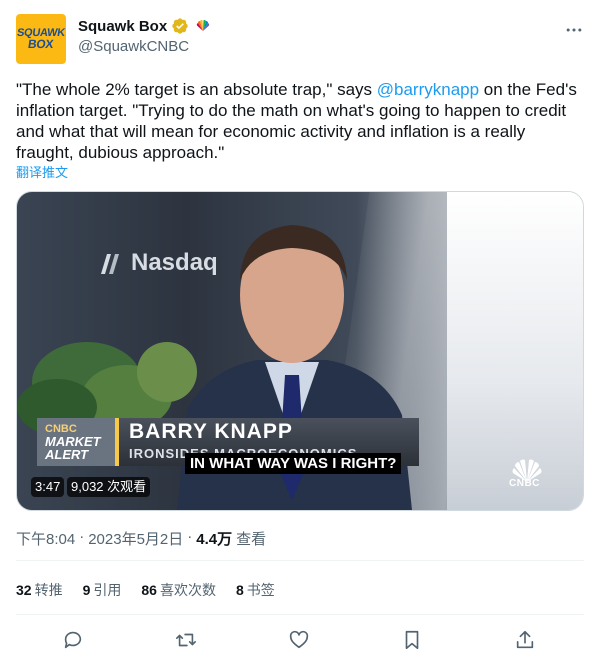 This screenshot has width=600, height=662. I want to click on author-name: Squawk Box, so click(122, 26).